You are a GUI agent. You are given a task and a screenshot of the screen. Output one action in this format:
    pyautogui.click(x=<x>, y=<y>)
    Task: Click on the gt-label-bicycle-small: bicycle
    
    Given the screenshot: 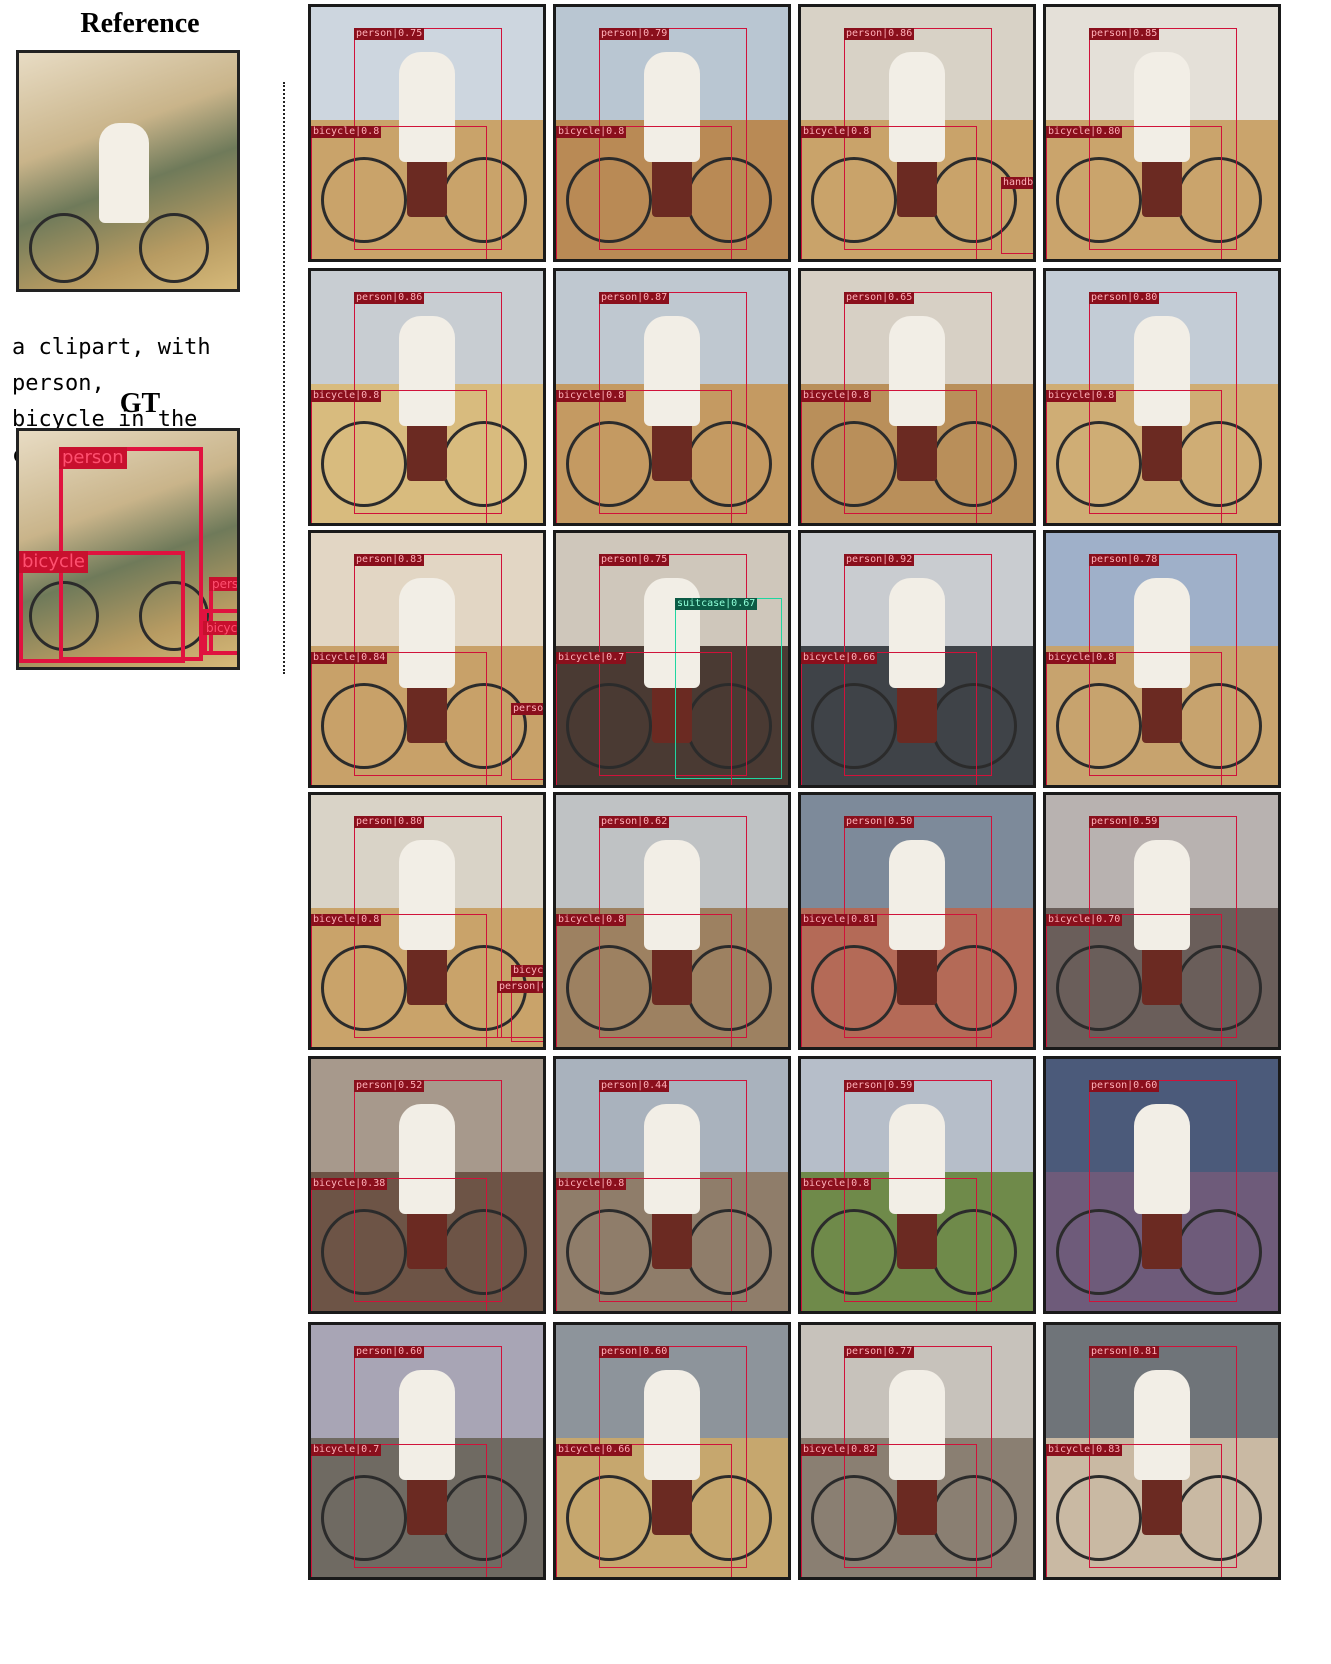 What is the action you would take?
    pyautogui.click(x=220, y=628)
    